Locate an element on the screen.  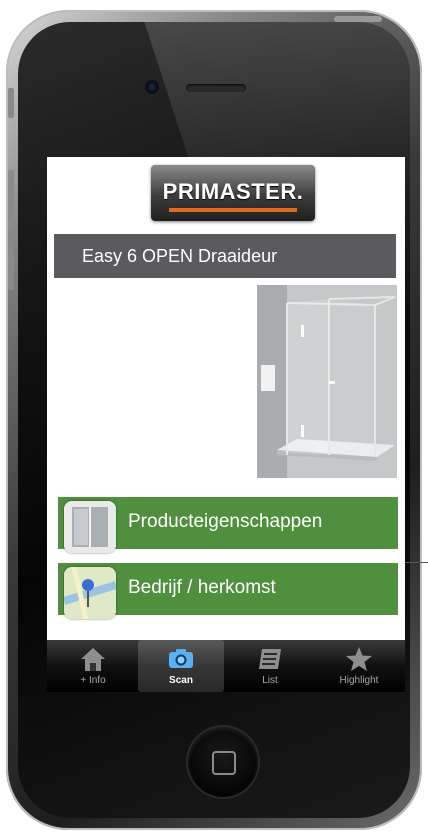
brand-logo-text: PRIMASTER. is located at coordinates (233, 191).